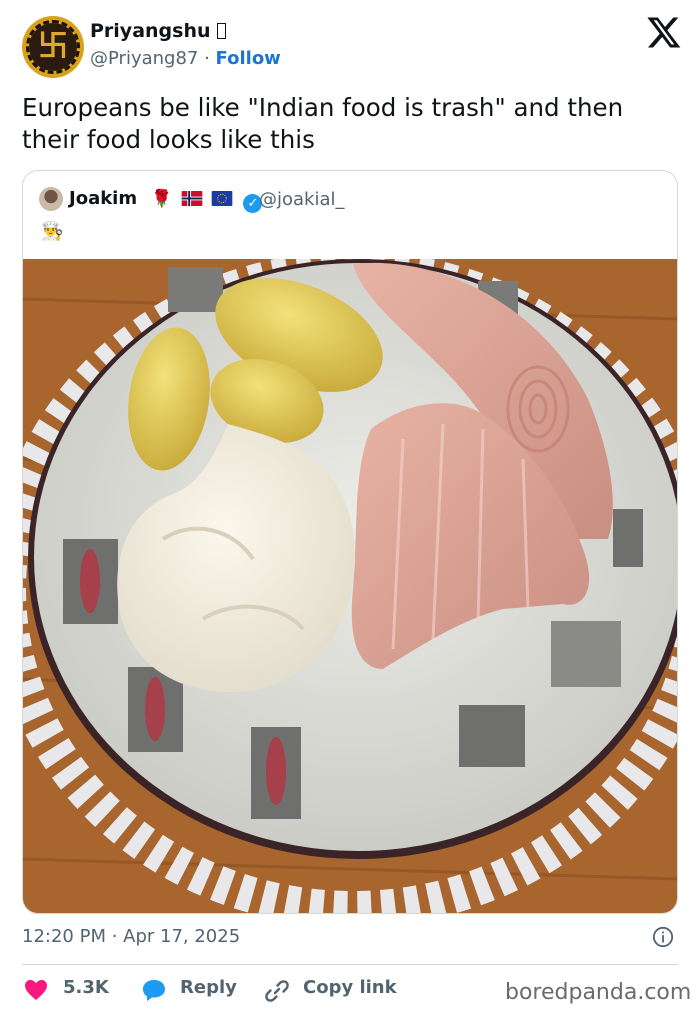 The image size is (700, 1017). I want to click on footer-divider, so click(350, 964).